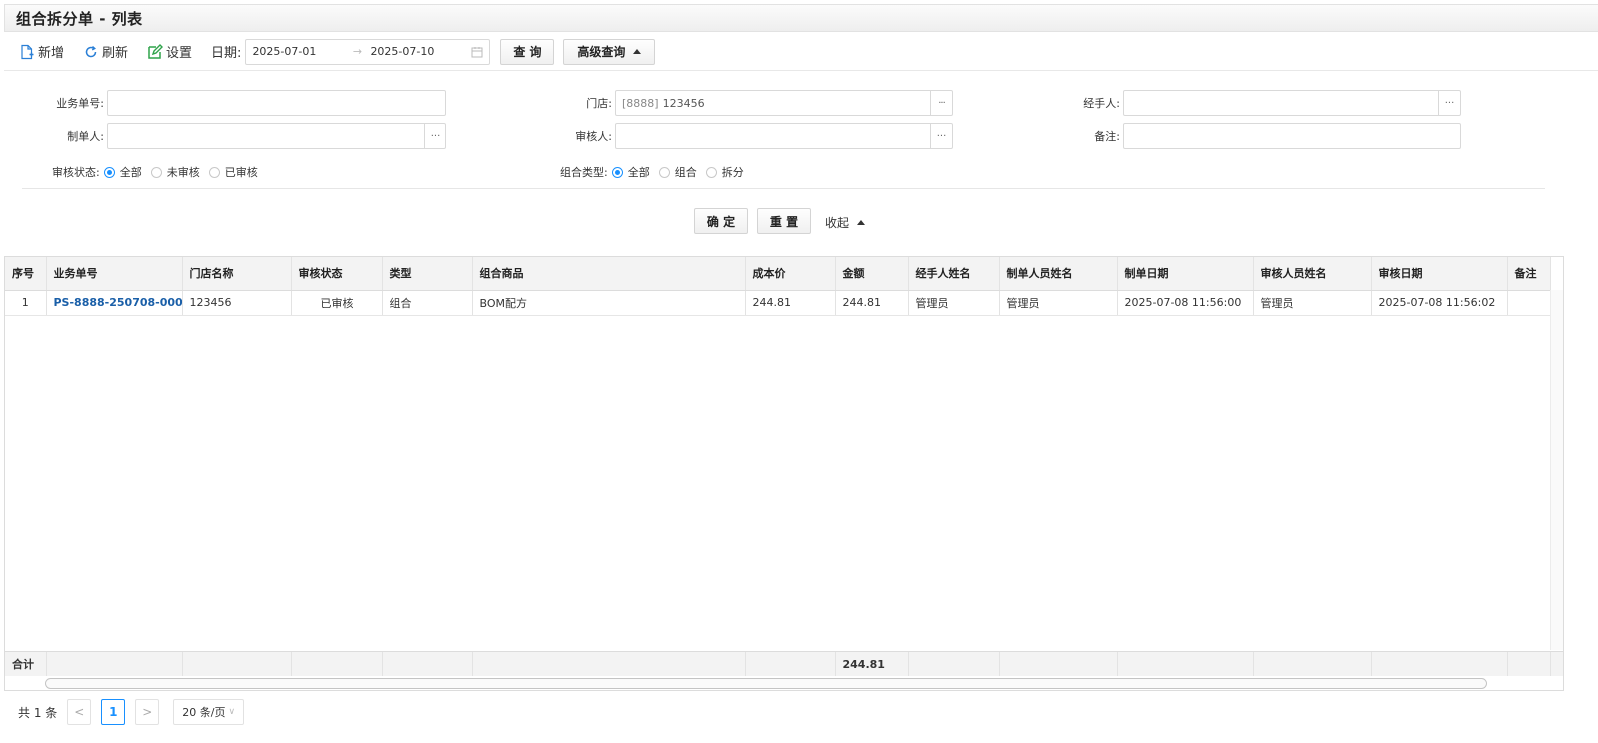  I want to click on collapse-toggle: 收起, so click(845, 222).